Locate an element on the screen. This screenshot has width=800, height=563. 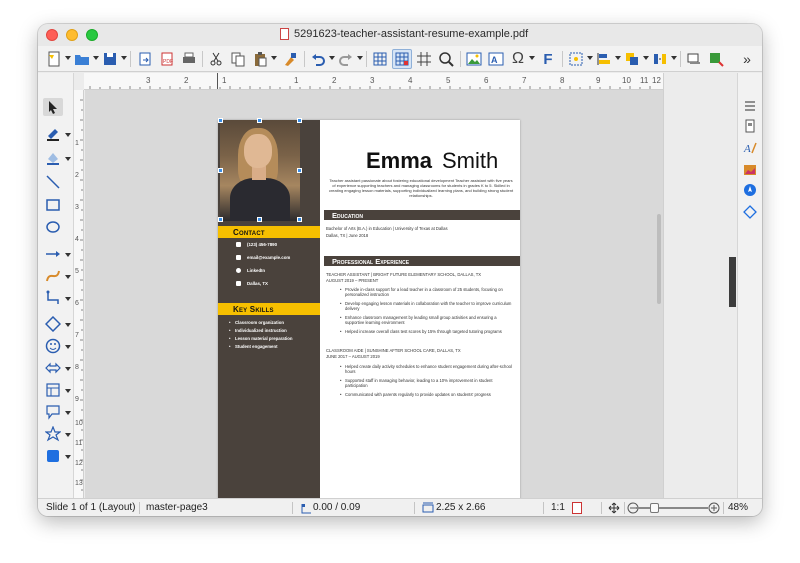
line-color-dropdown-icon is located at coordinates (68, 135).